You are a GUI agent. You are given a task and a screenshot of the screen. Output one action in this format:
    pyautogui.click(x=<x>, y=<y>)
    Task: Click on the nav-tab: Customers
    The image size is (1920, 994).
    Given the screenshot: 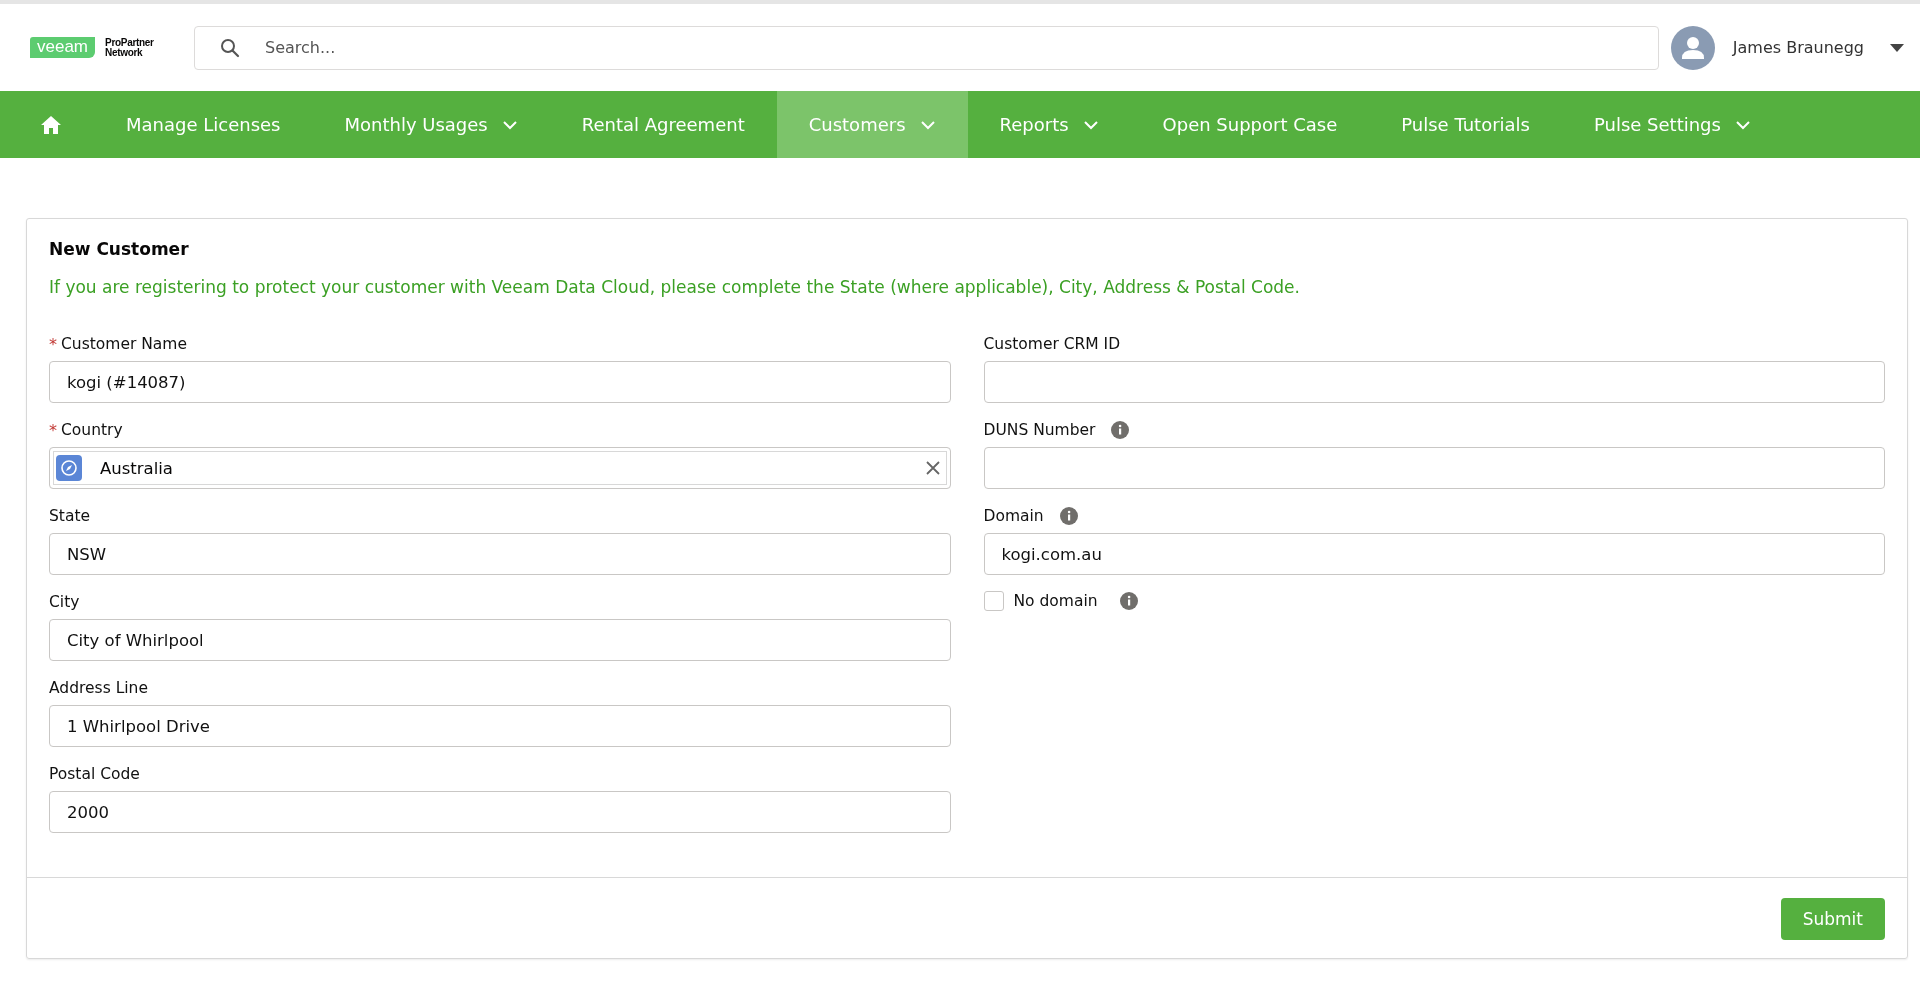 What is the action you would take?
    pyautogui.click(x=872, y=124)
    